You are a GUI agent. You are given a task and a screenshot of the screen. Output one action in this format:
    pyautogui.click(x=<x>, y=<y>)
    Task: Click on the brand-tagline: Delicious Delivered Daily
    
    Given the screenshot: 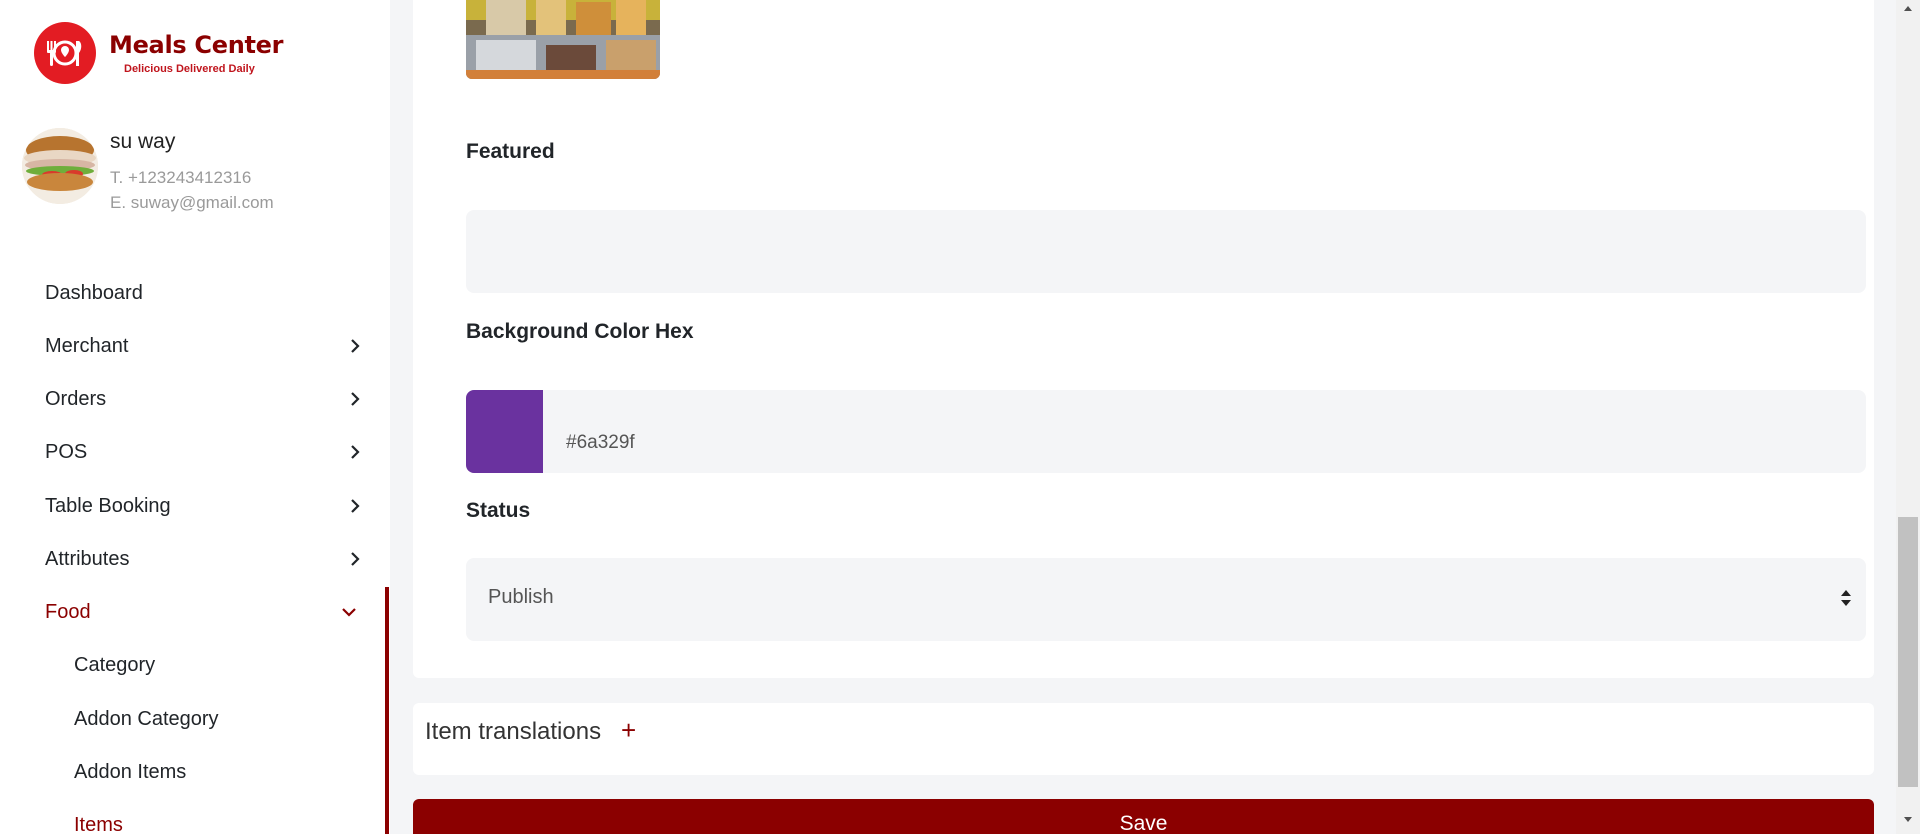 What is the action you would take?
    pyautogui.click(x=189, y=69)
    